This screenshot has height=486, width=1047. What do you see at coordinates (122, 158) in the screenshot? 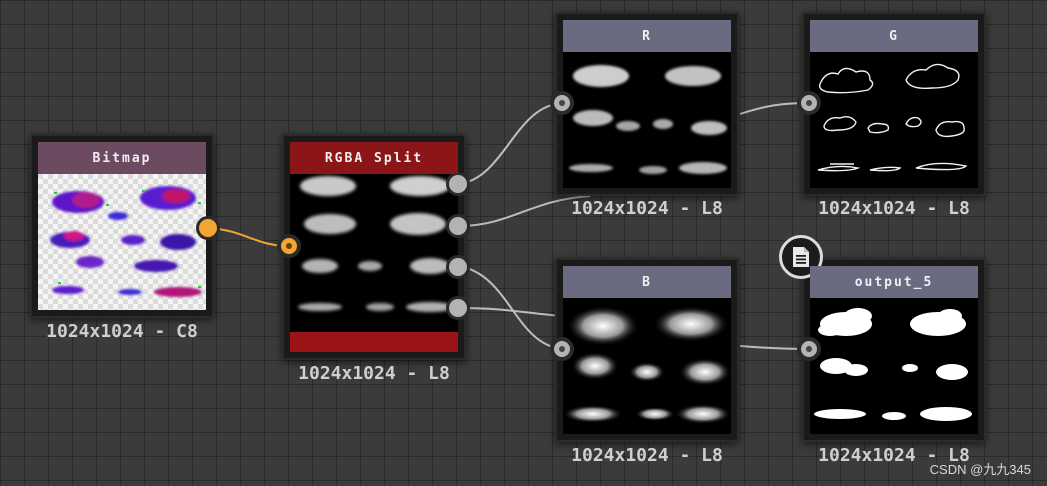
I see `bitmap-node-title: Bitmap` at bounding box center [122, 158].